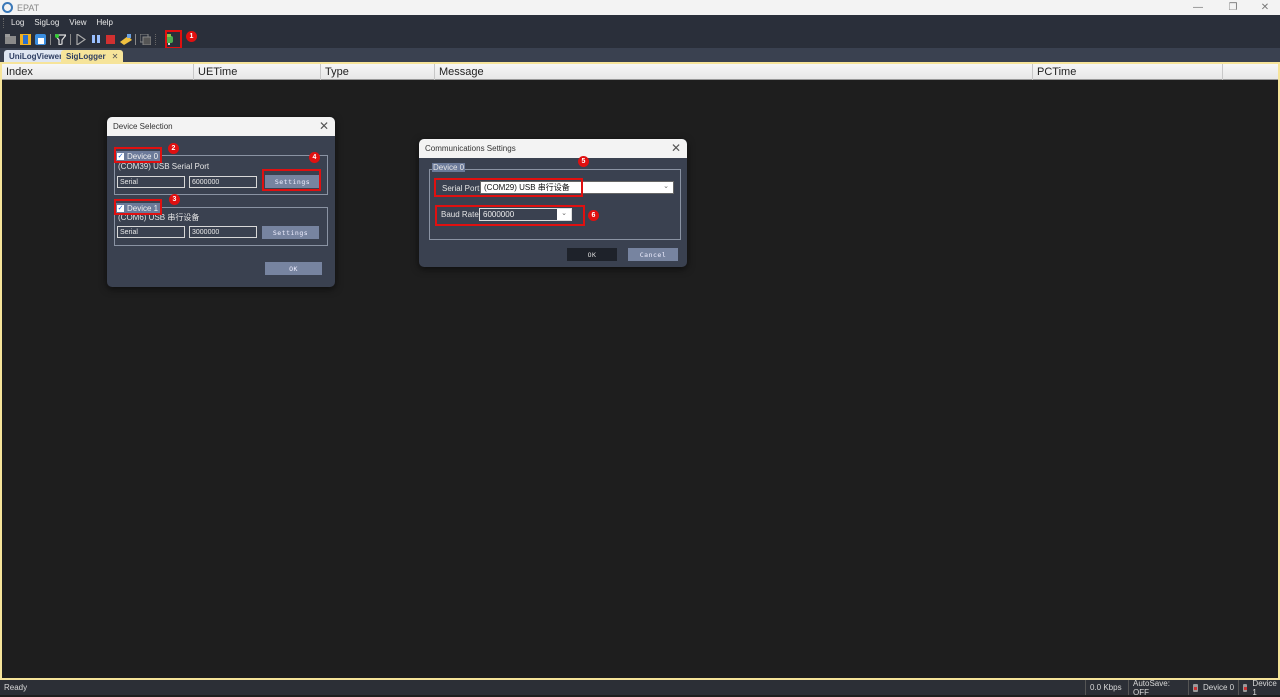 The height and width of the screenshot is (697, 1280). I want to click on group-label: Device 0, so click(449, 167).